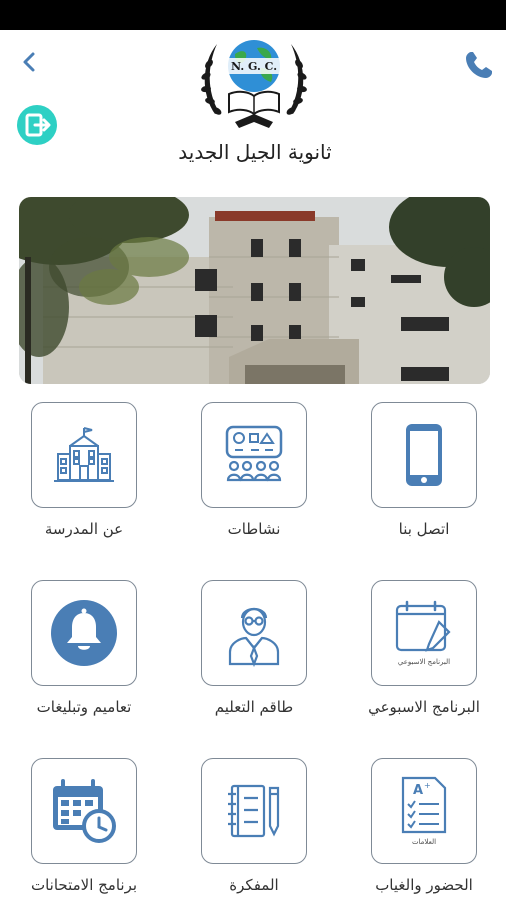 The width and height of the screenshot is (506, 900). I want to click on tile-teaching-staff: طاقم التعليم, so click(254, 650).